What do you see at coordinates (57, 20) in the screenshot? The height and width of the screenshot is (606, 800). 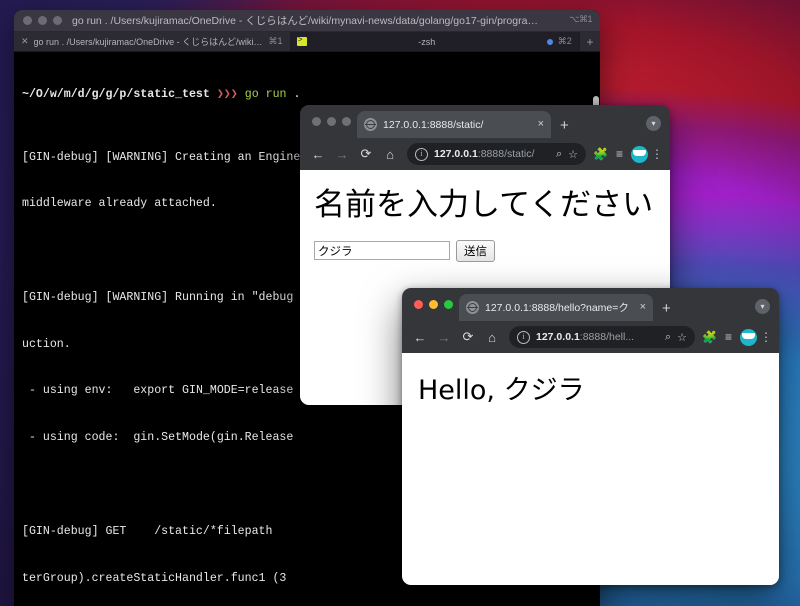 I see `terminal-zoom-button` at bounding box center [57, 20].